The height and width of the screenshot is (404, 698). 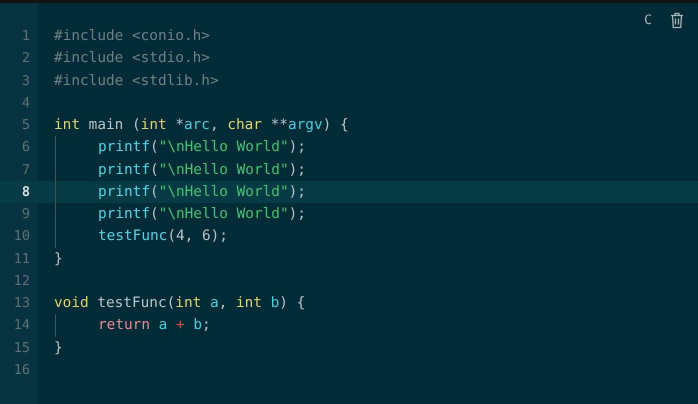 I want to click on line-number: 4, so click(x=25, y=103).